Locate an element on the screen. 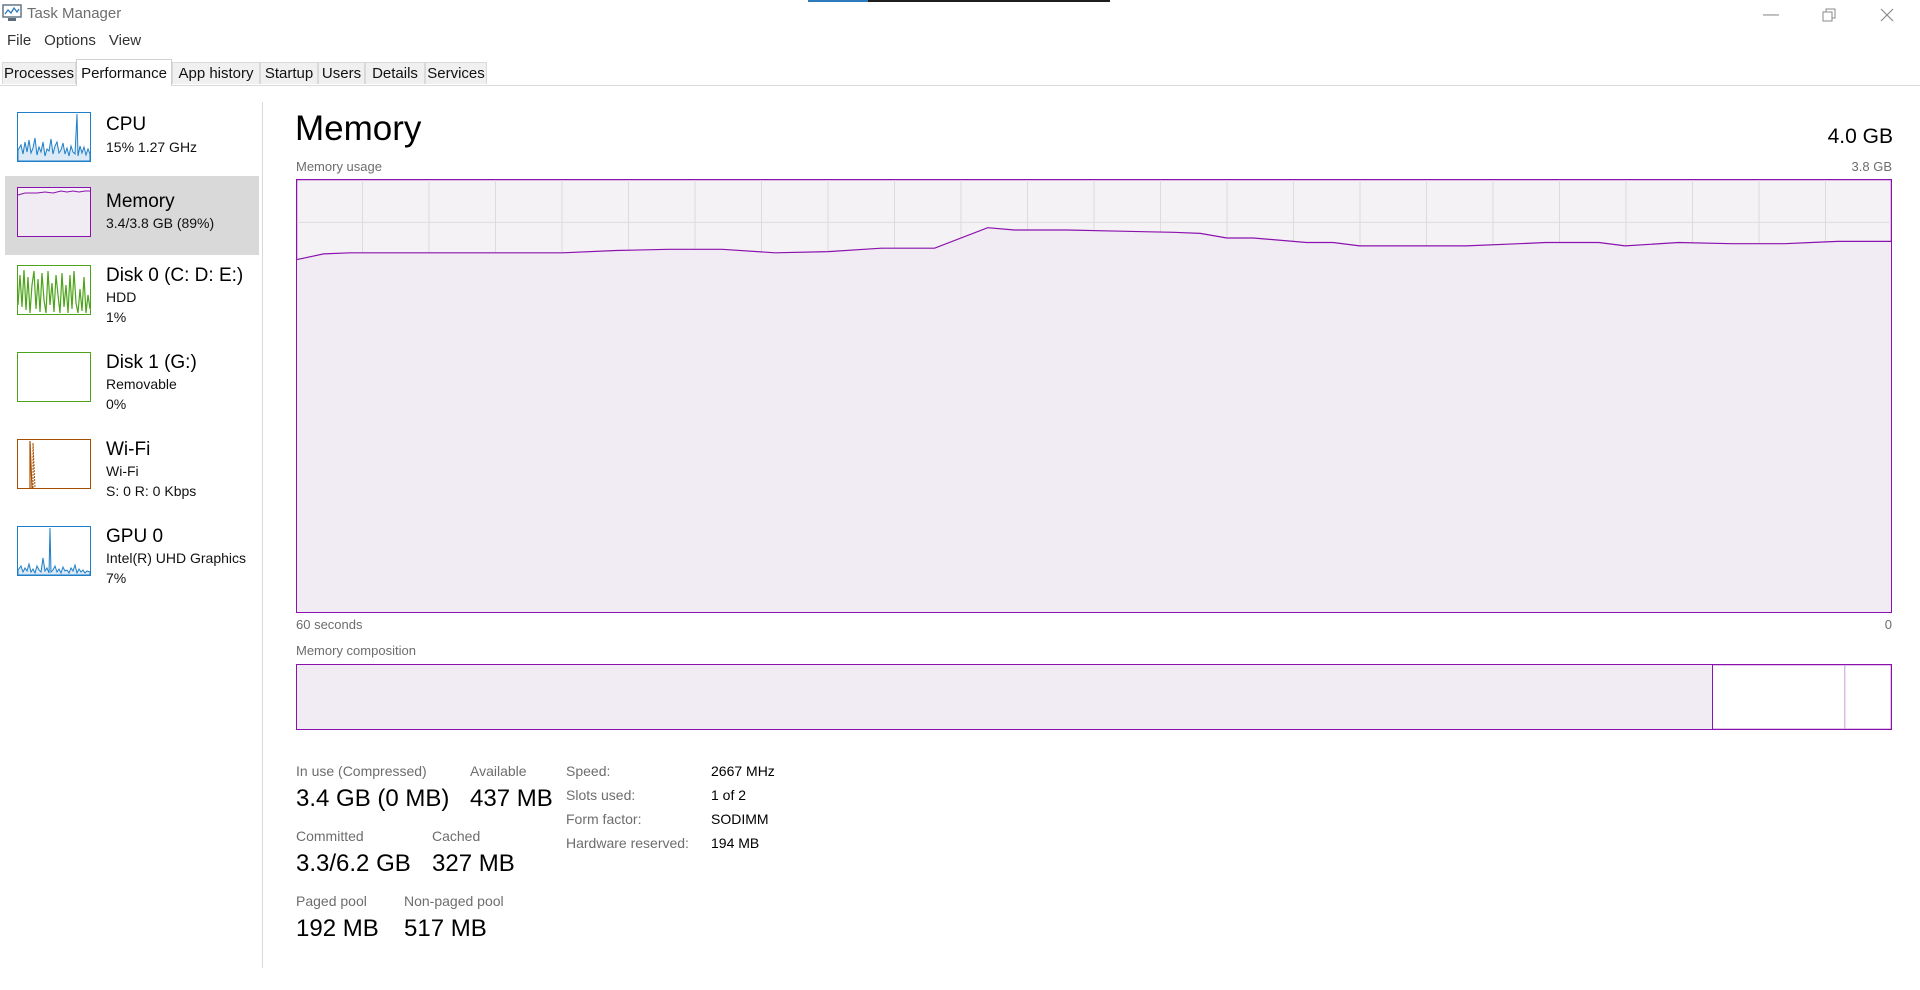 Image resolution: width=1920 pixels, height=990 pixels. menu-bar: File Options View is located at coordinates (73, 42).